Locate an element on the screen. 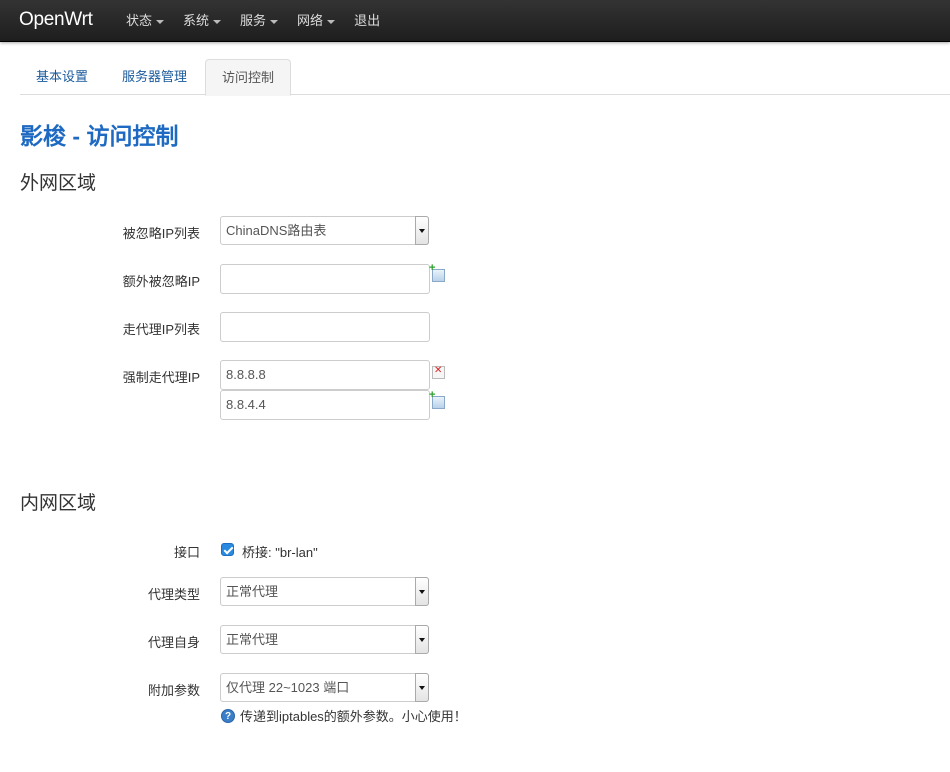 This screenshot has width=950, height=772. force-proxy-label: 强制走代理IP is located at coordinates (161, 377).